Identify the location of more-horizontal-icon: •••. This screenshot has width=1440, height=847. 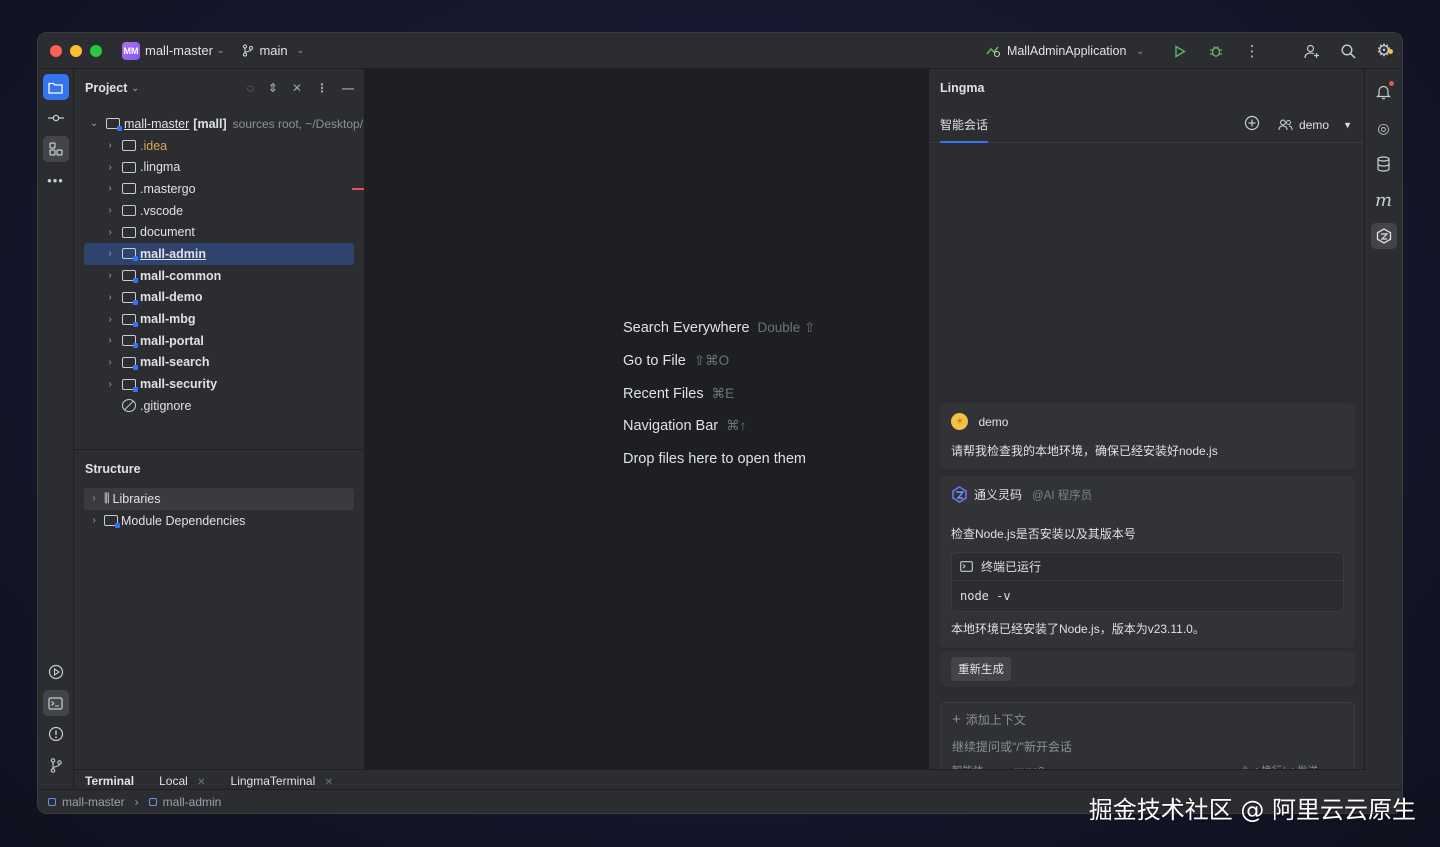
(55, 180).